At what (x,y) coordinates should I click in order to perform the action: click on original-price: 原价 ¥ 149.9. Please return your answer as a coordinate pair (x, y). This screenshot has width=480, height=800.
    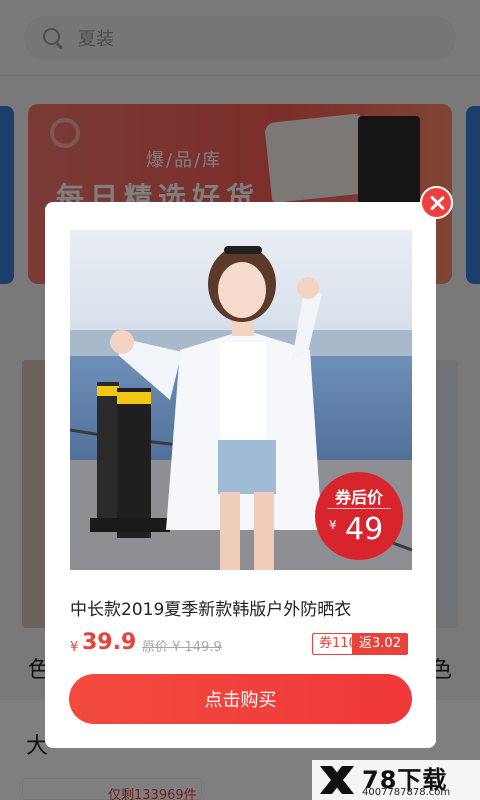
    Looking at the image, I should click on (182, 647).